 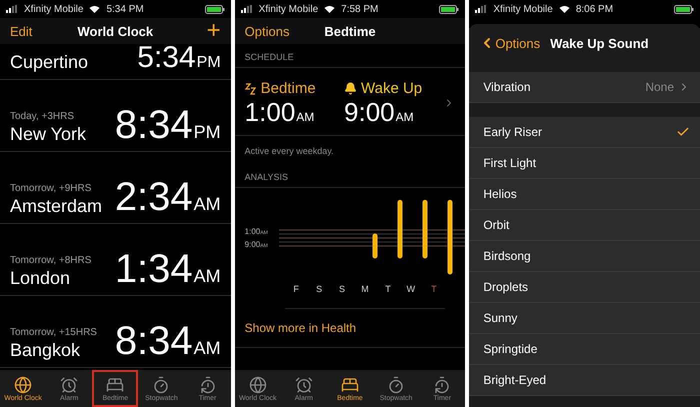 I want to click on city-name: Bangkok, so click(x=46, y=350).